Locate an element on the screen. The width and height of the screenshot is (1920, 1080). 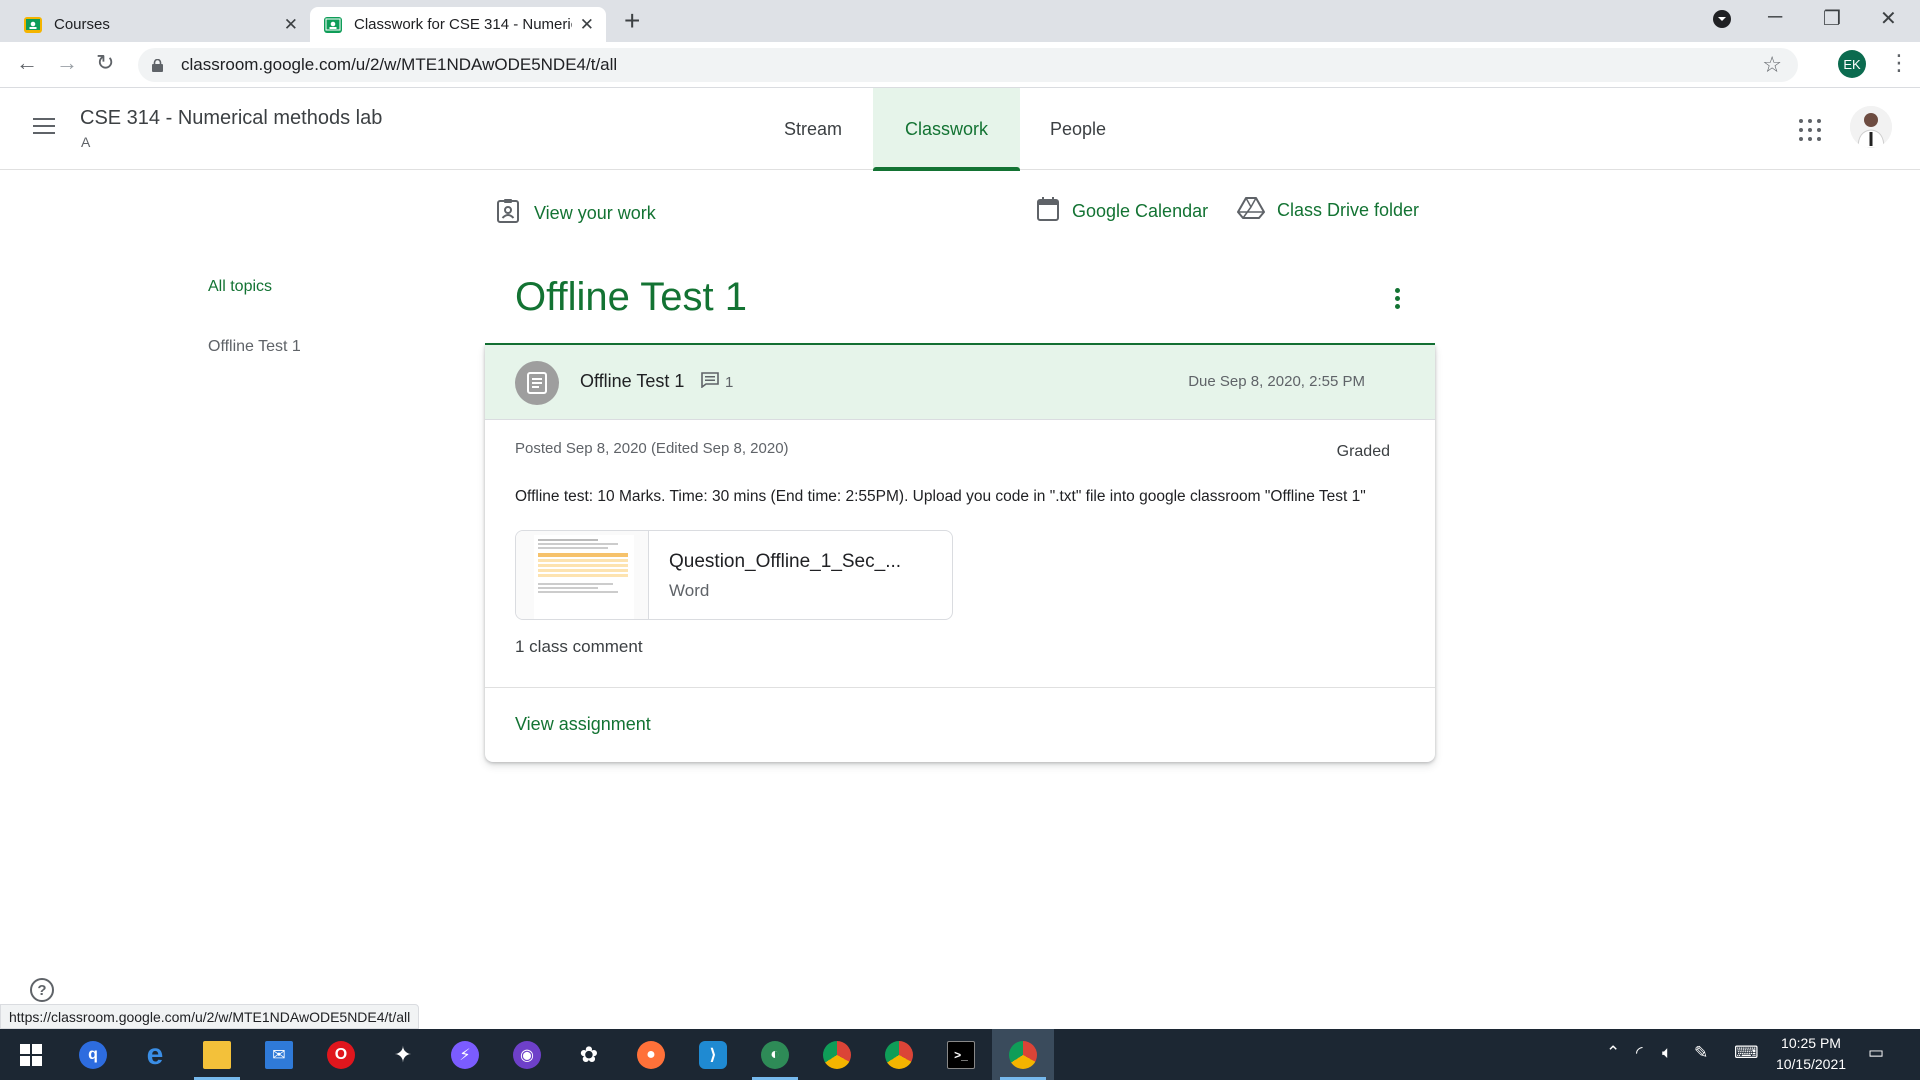
back-arrow-icon: ← is located at coordinates (27, 63).